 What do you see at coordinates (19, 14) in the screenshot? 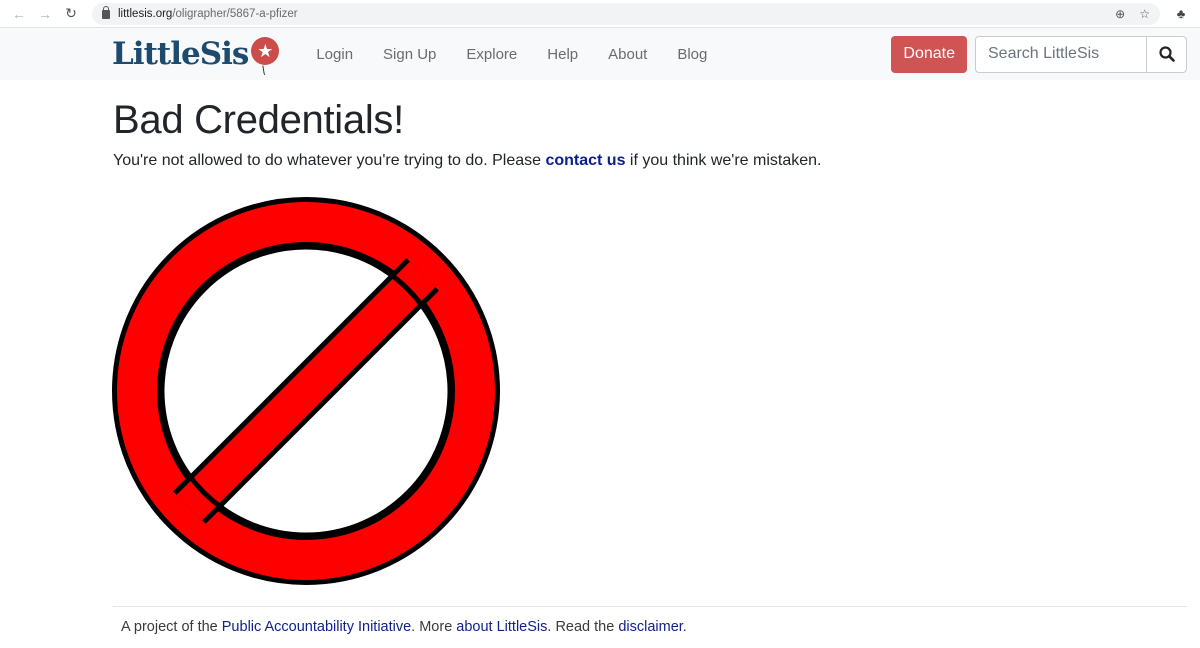
I see `back-arrow-icon: ←` at bounding box center [19, 14].